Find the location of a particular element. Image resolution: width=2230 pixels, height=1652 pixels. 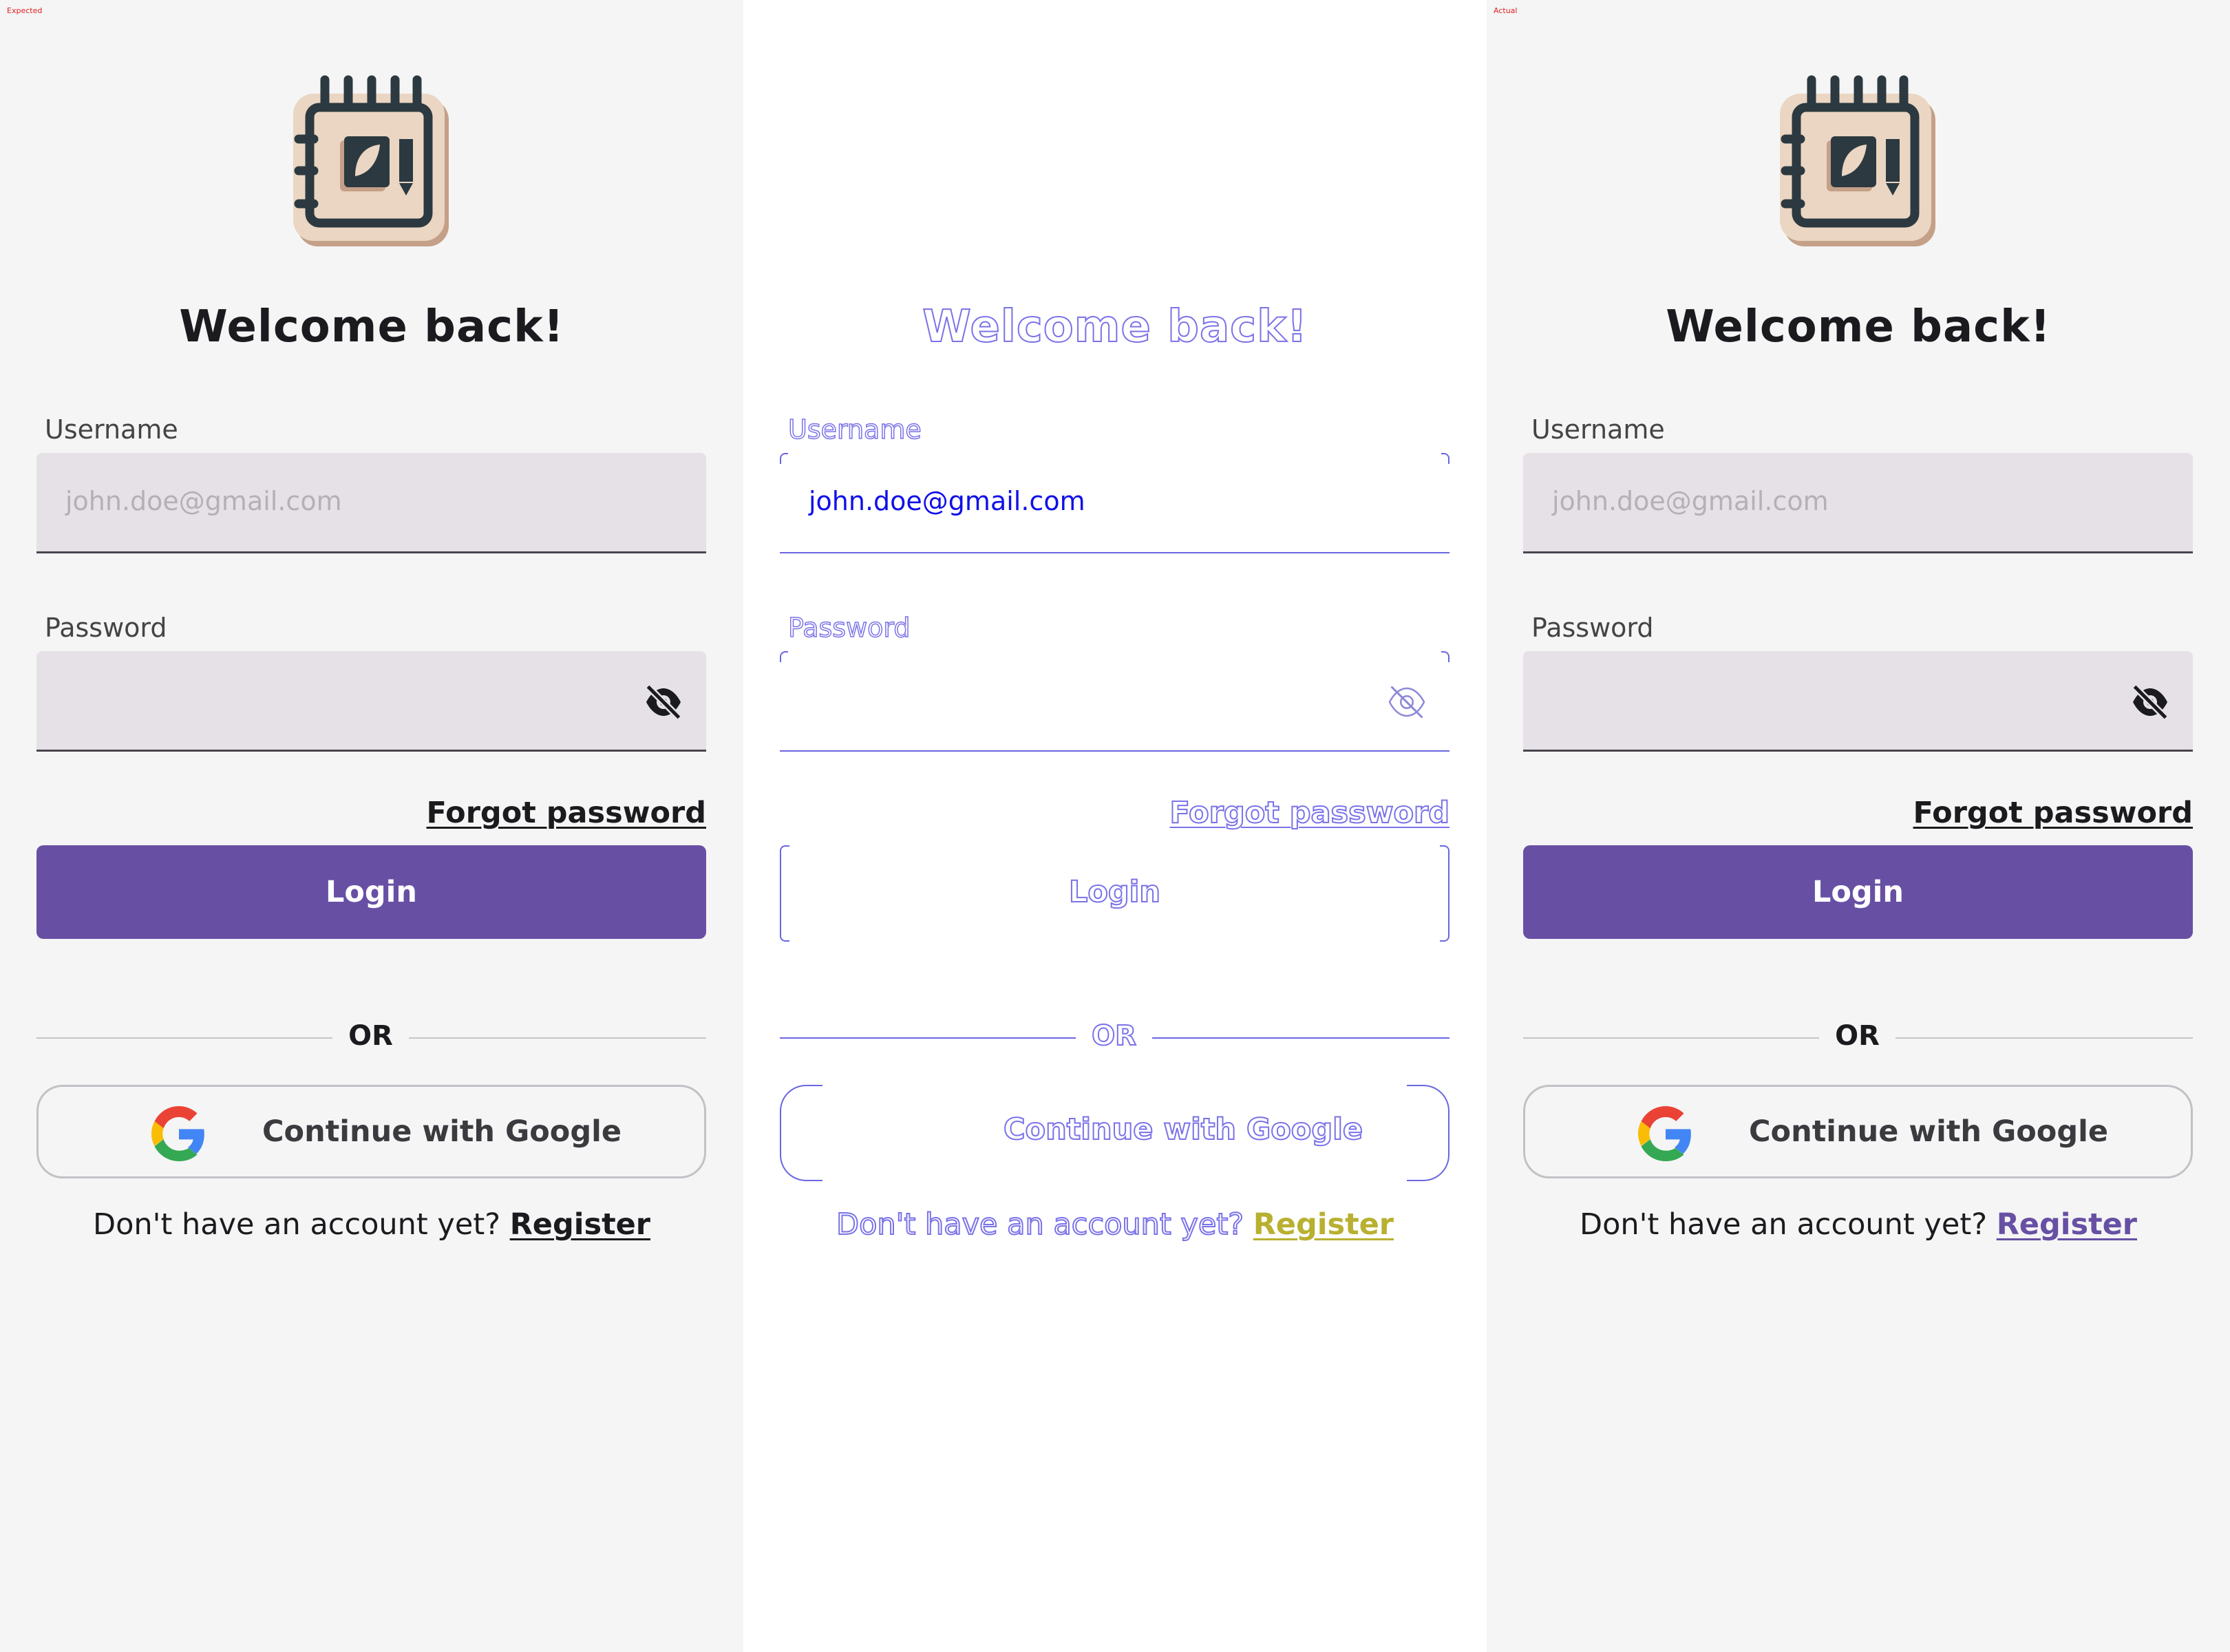

diff-google-button-label: Continue with Google is located at coordinates (1183, 1129).